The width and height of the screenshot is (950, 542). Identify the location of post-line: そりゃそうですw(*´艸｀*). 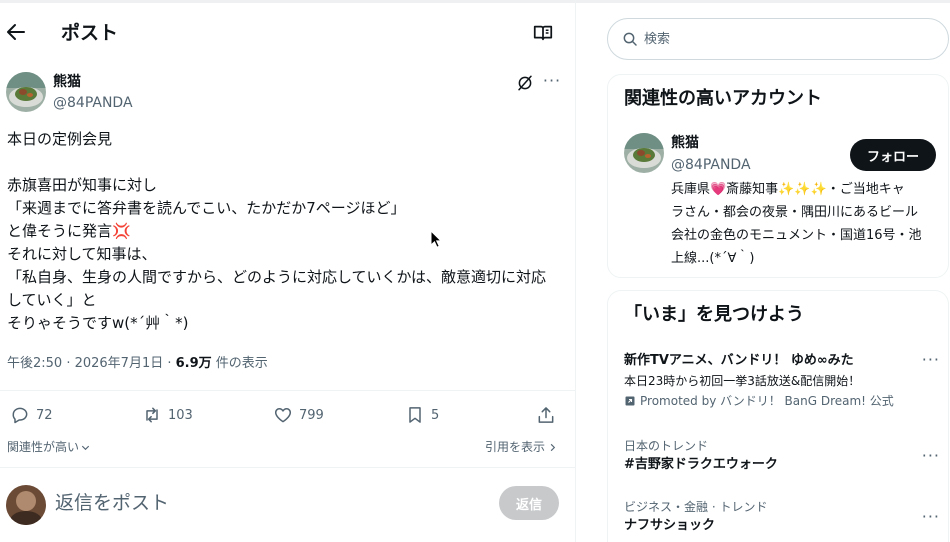
(98, 323).